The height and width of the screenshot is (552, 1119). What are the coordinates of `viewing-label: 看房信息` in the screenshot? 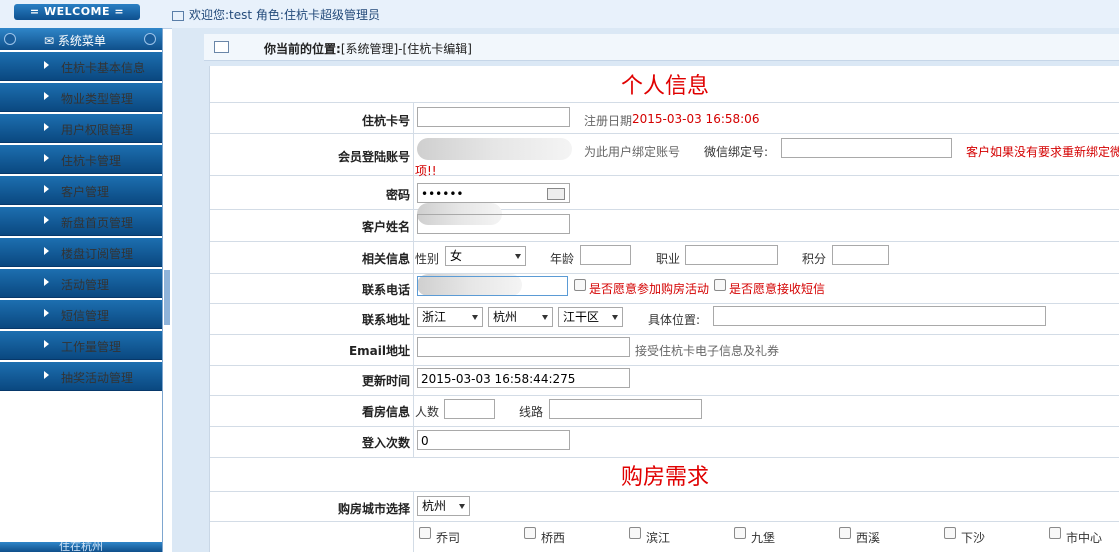 It's located at (385, 412).